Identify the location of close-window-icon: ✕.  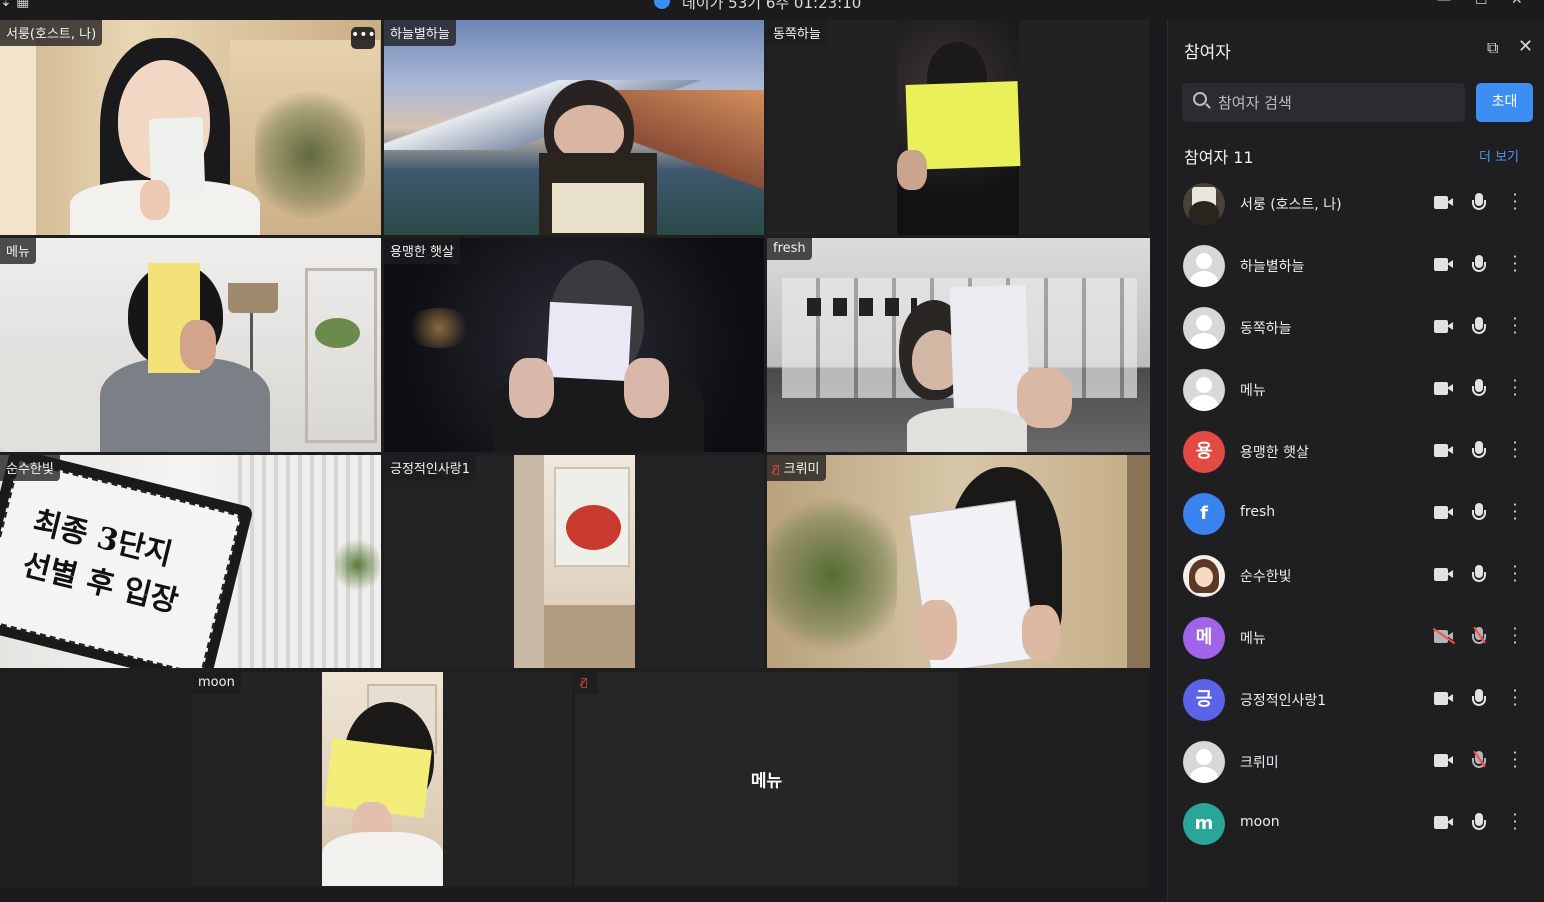
(1517, 4).